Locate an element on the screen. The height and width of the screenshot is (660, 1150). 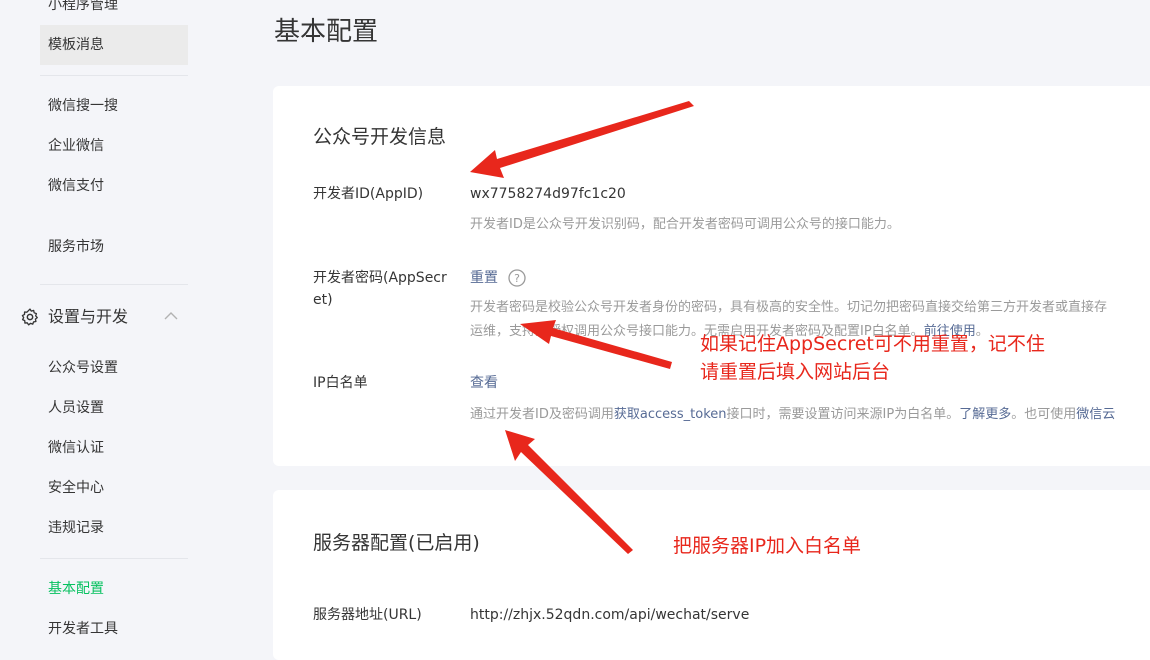
annotation-secret-line2: 请重置后填入网站后台 is located at coordinates (795, 372).